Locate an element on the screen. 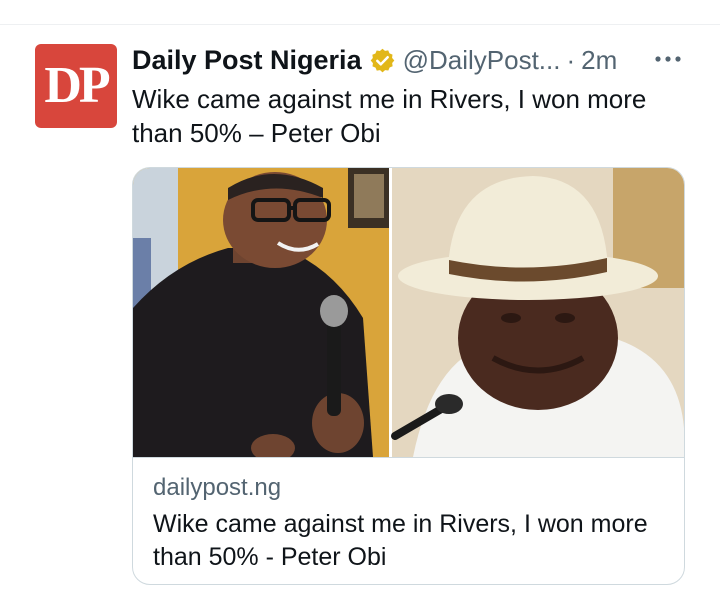 Image resolution: width=720 pixels, height=594 pixels. top-divider is located at coordinates (360, 24).